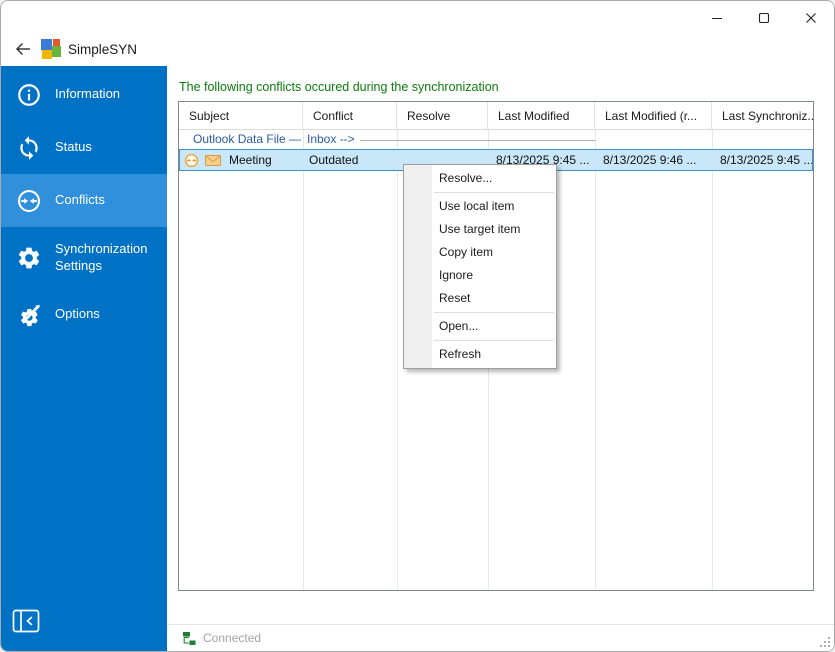 Image resolution: width=835 pixels, height=652 pixels. I want to click on menu-item-use-target-item: Use target item, so click(480, 229).